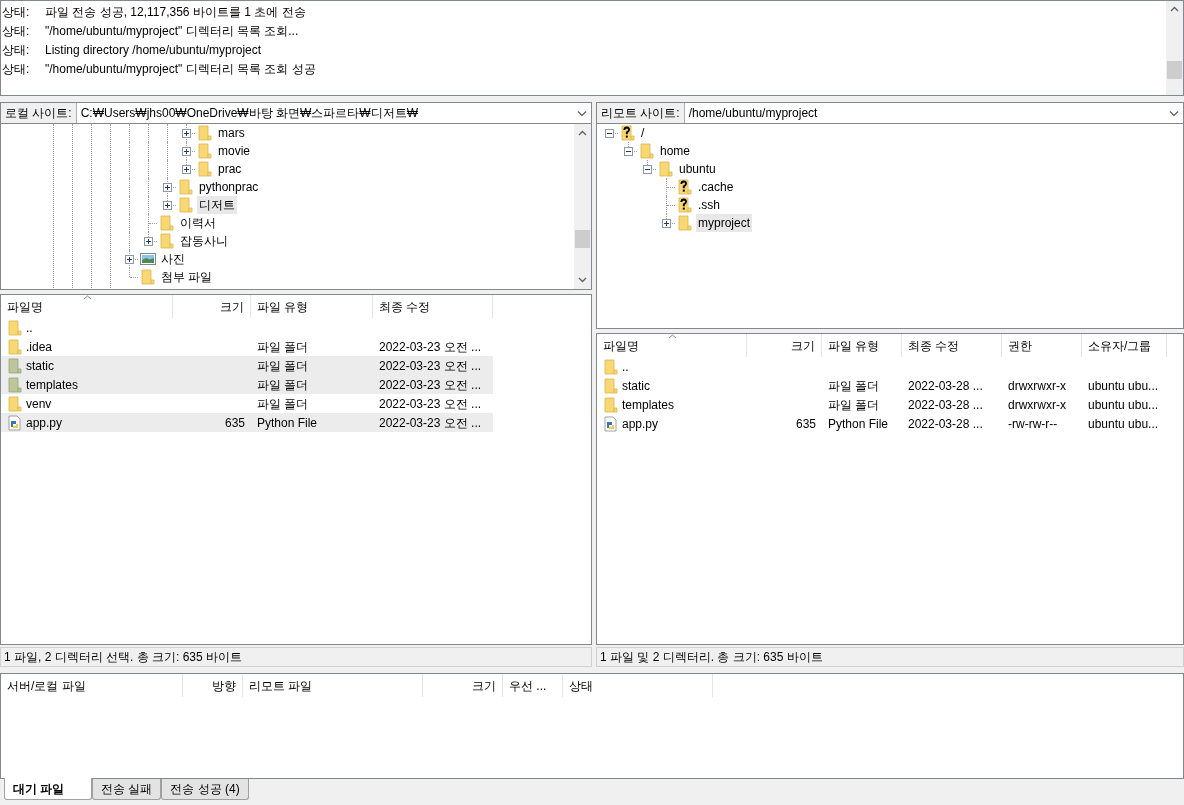 This screenshot has width=1184, height=805. I want to click on tree-item: movie, so click(234, 151).